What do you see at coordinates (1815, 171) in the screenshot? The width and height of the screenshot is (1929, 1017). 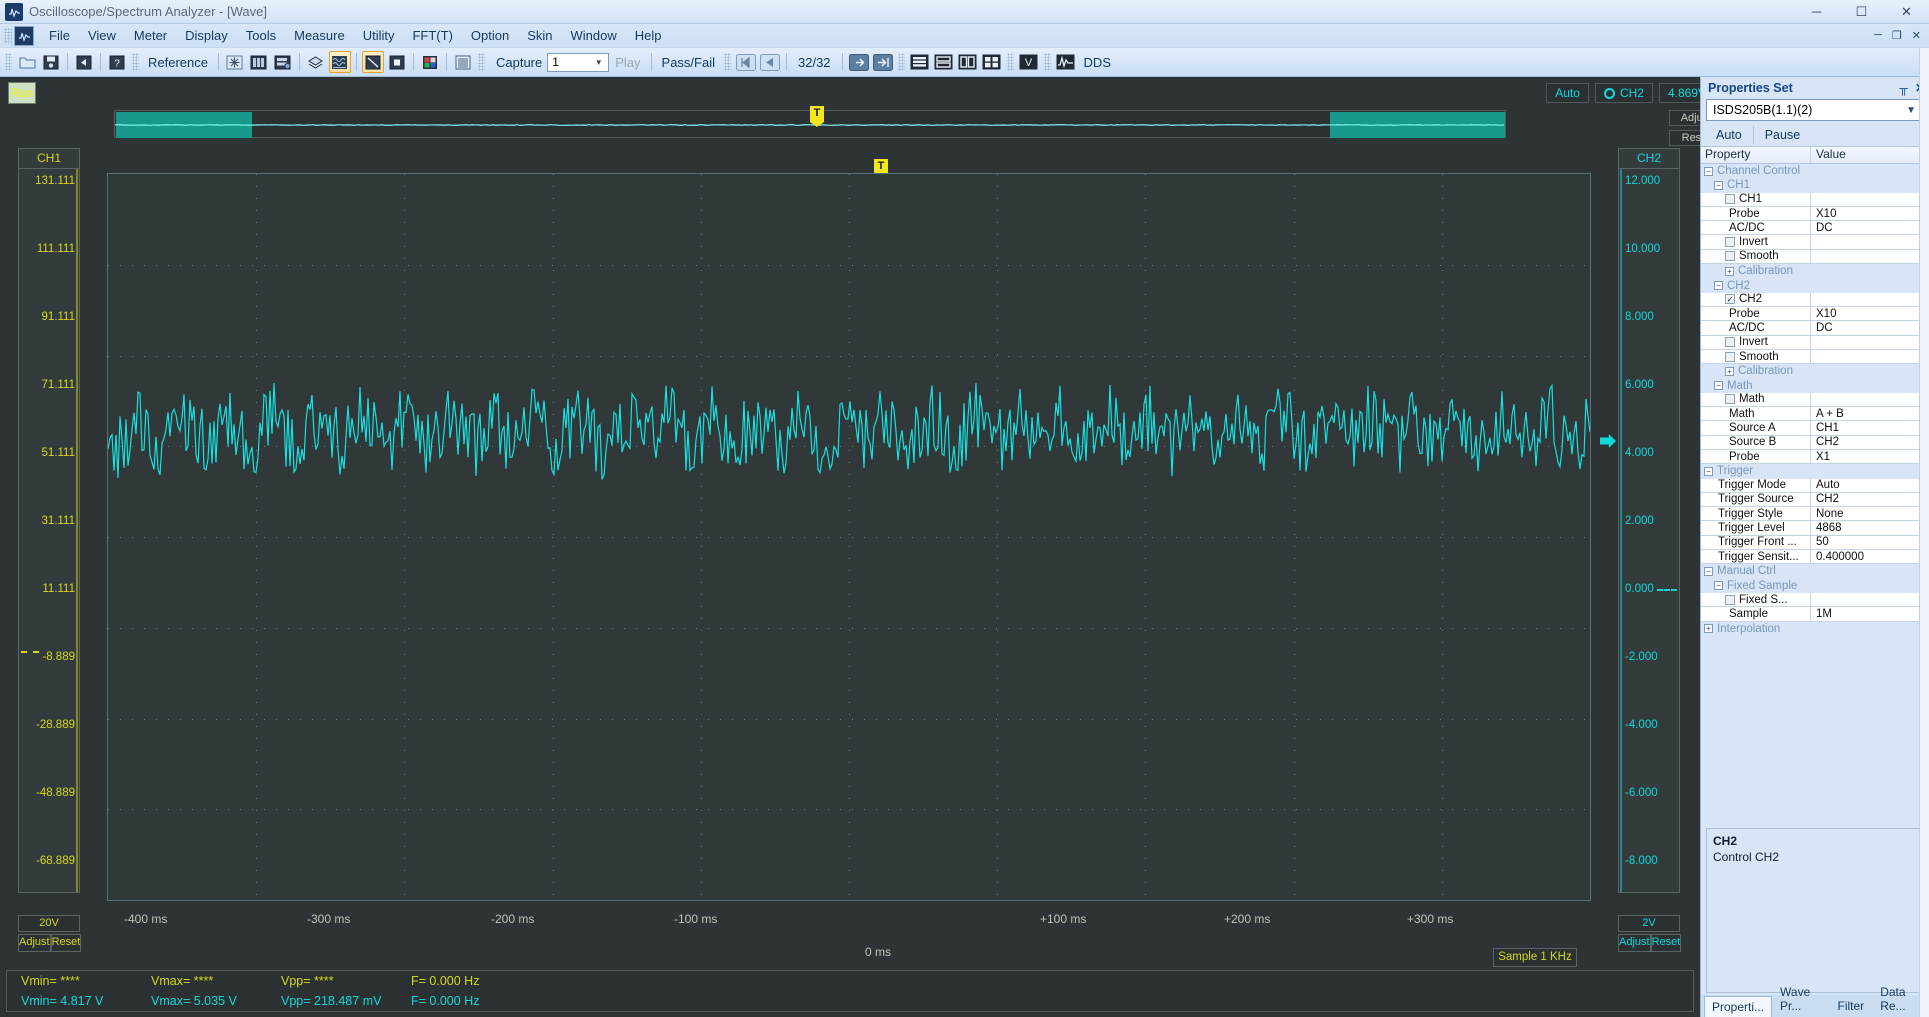 I see `property-row: − Channel Control` at bounding box center [1815, 171].